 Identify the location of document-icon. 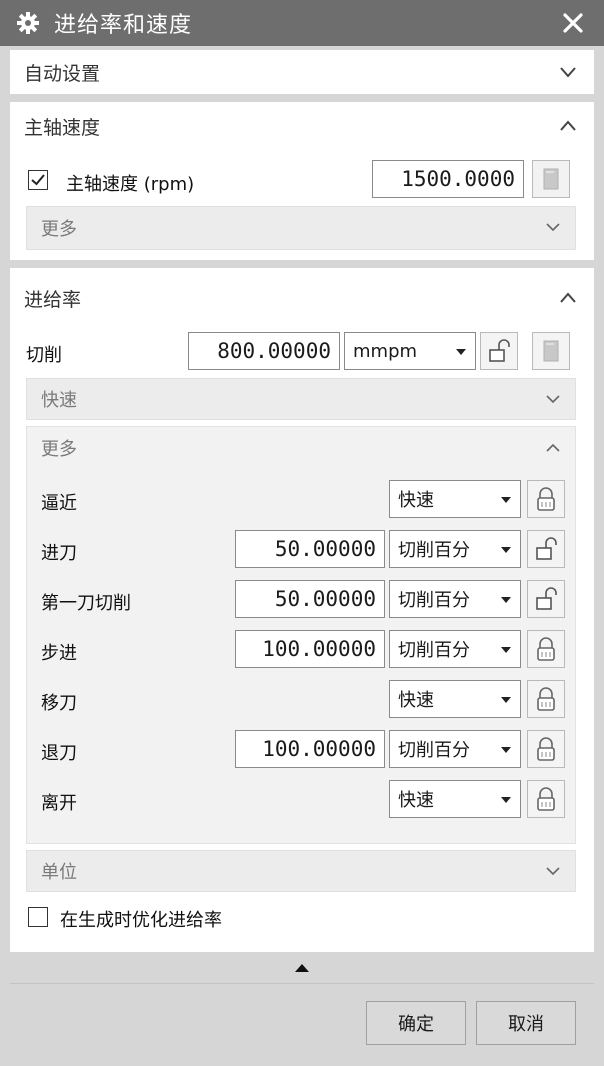
(551, 351).